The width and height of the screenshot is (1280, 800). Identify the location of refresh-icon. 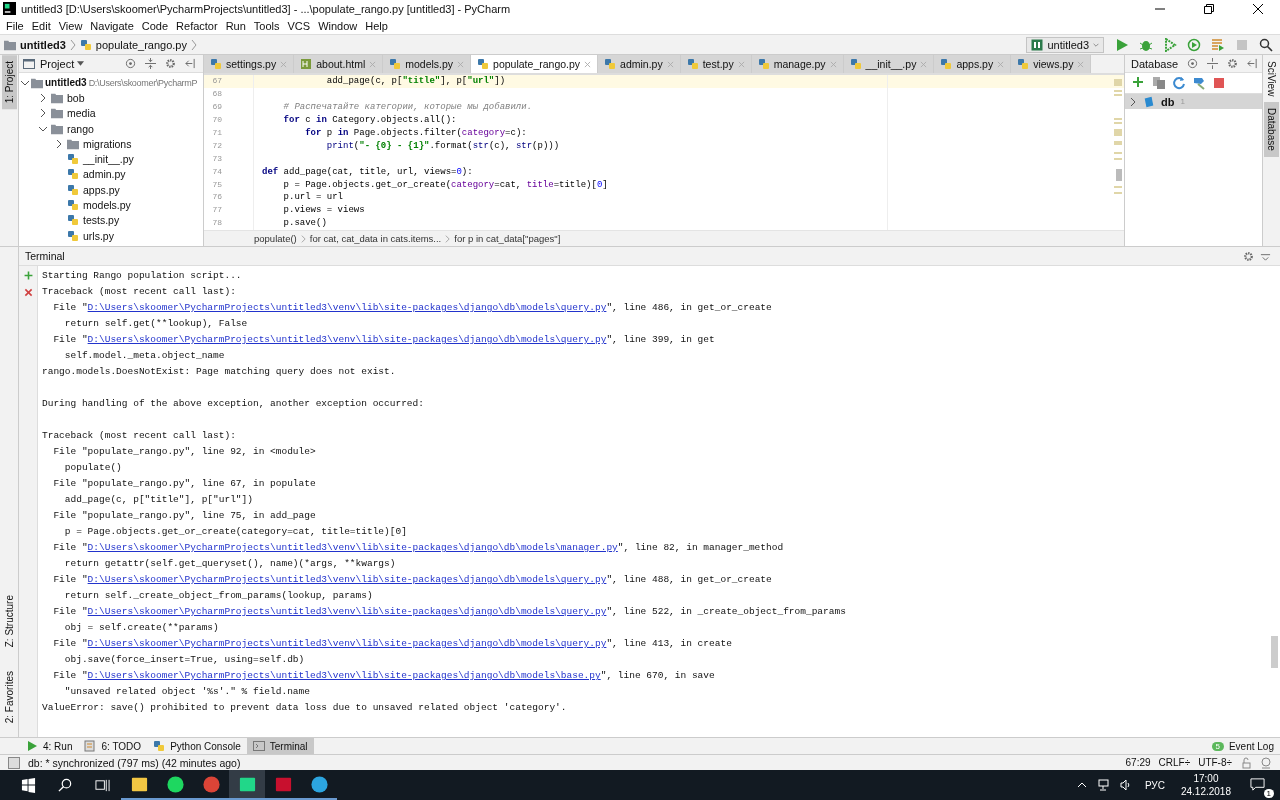
(1179, 83).